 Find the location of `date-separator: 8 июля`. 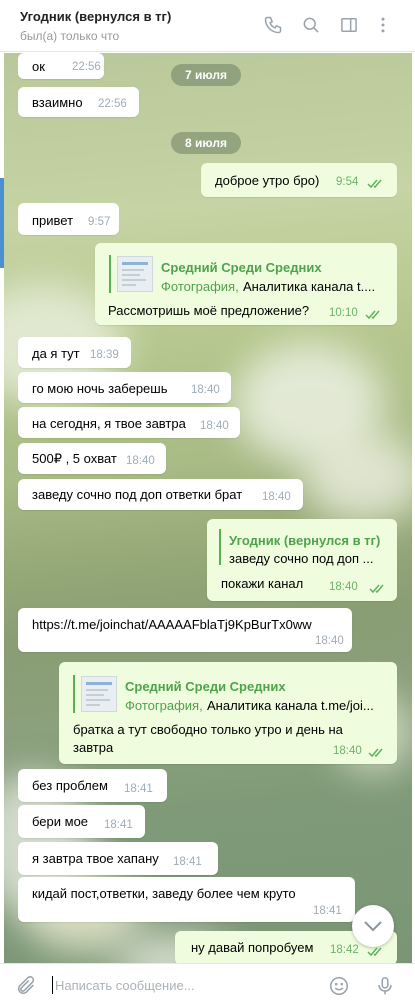

date-separator: 8 июля is located at coordinates (206, 143).